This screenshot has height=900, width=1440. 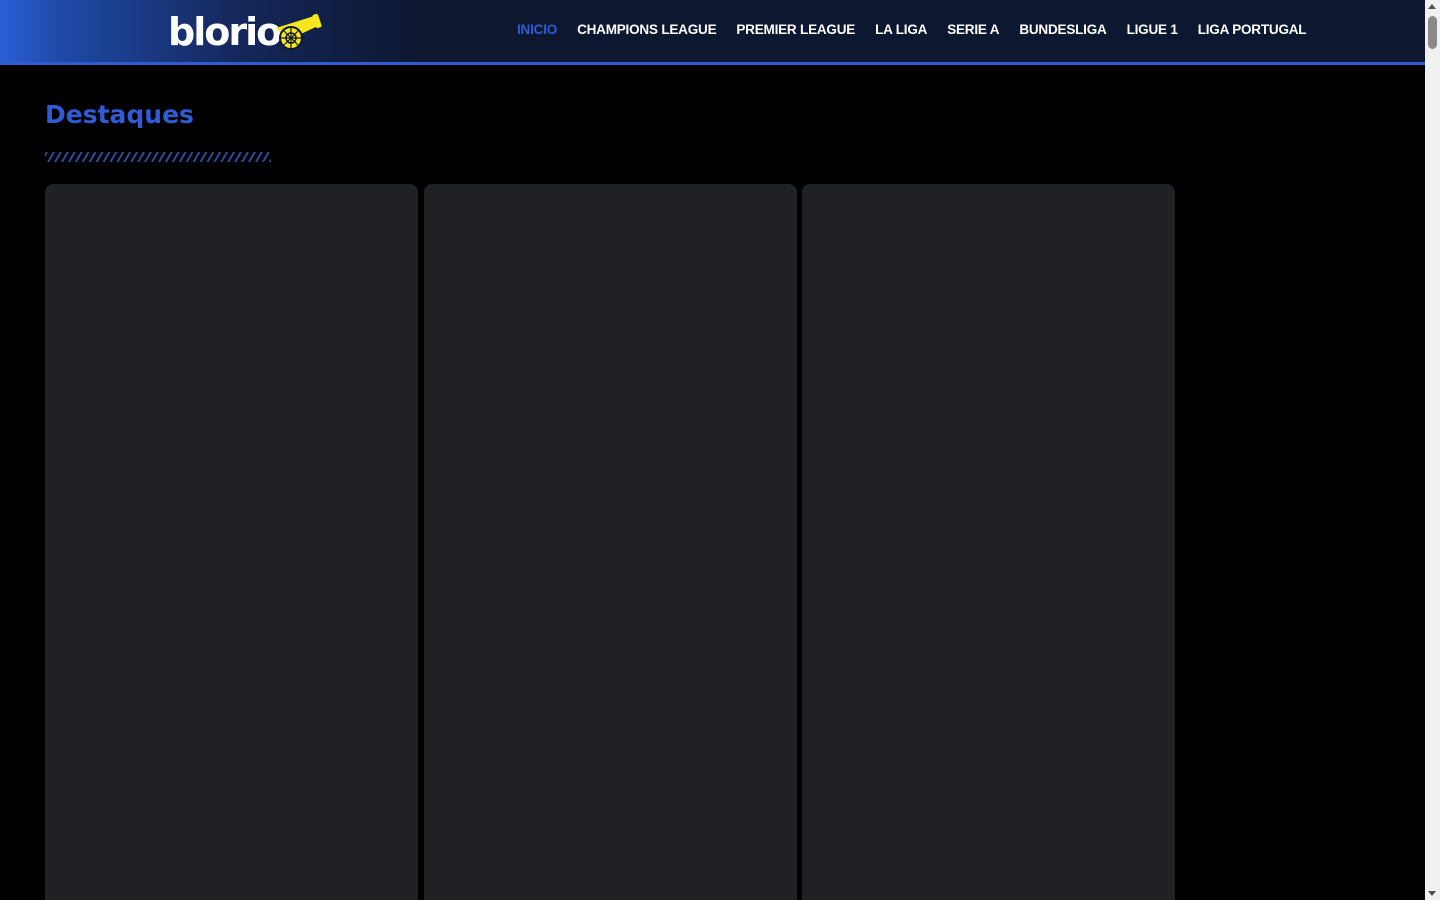 I want to click on logo-text: blorio, so click(x=225, y=32).